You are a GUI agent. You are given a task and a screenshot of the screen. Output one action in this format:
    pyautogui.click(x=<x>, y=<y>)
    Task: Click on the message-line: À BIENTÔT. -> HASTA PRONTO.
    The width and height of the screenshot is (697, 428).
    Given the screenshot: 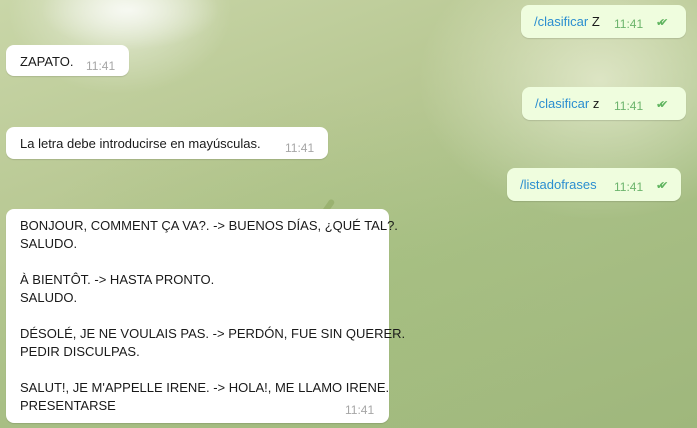 What is the action you would take?
    pyautogui.click(x=117, y=279)
    